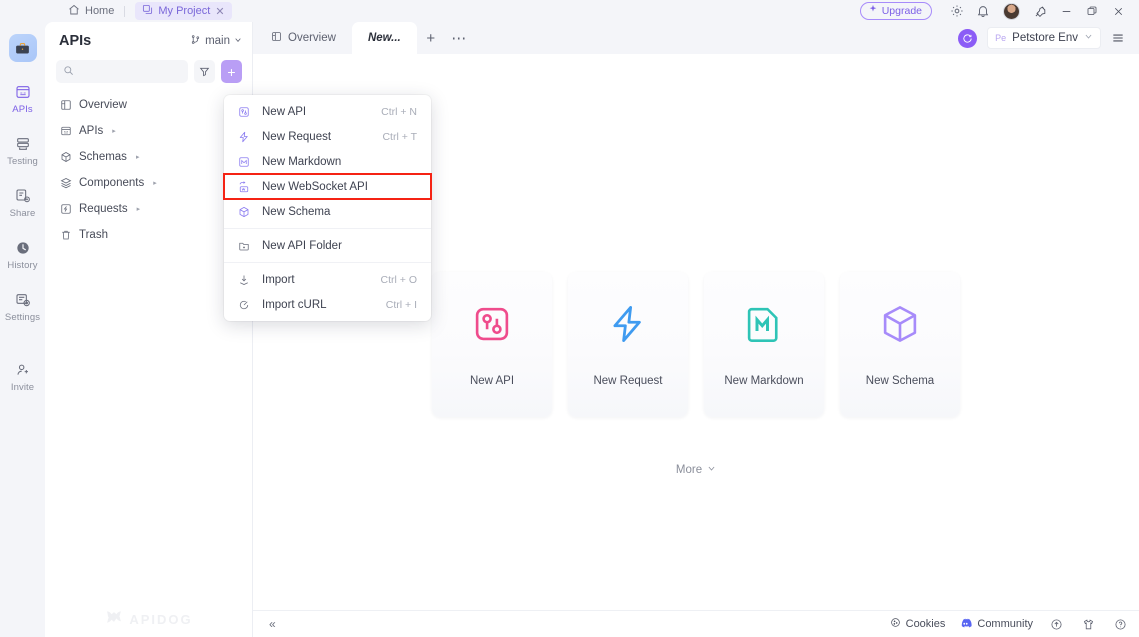  I want to click on menu-item-import-curl: Import cURL Ctrl + I, so click(327, 304).